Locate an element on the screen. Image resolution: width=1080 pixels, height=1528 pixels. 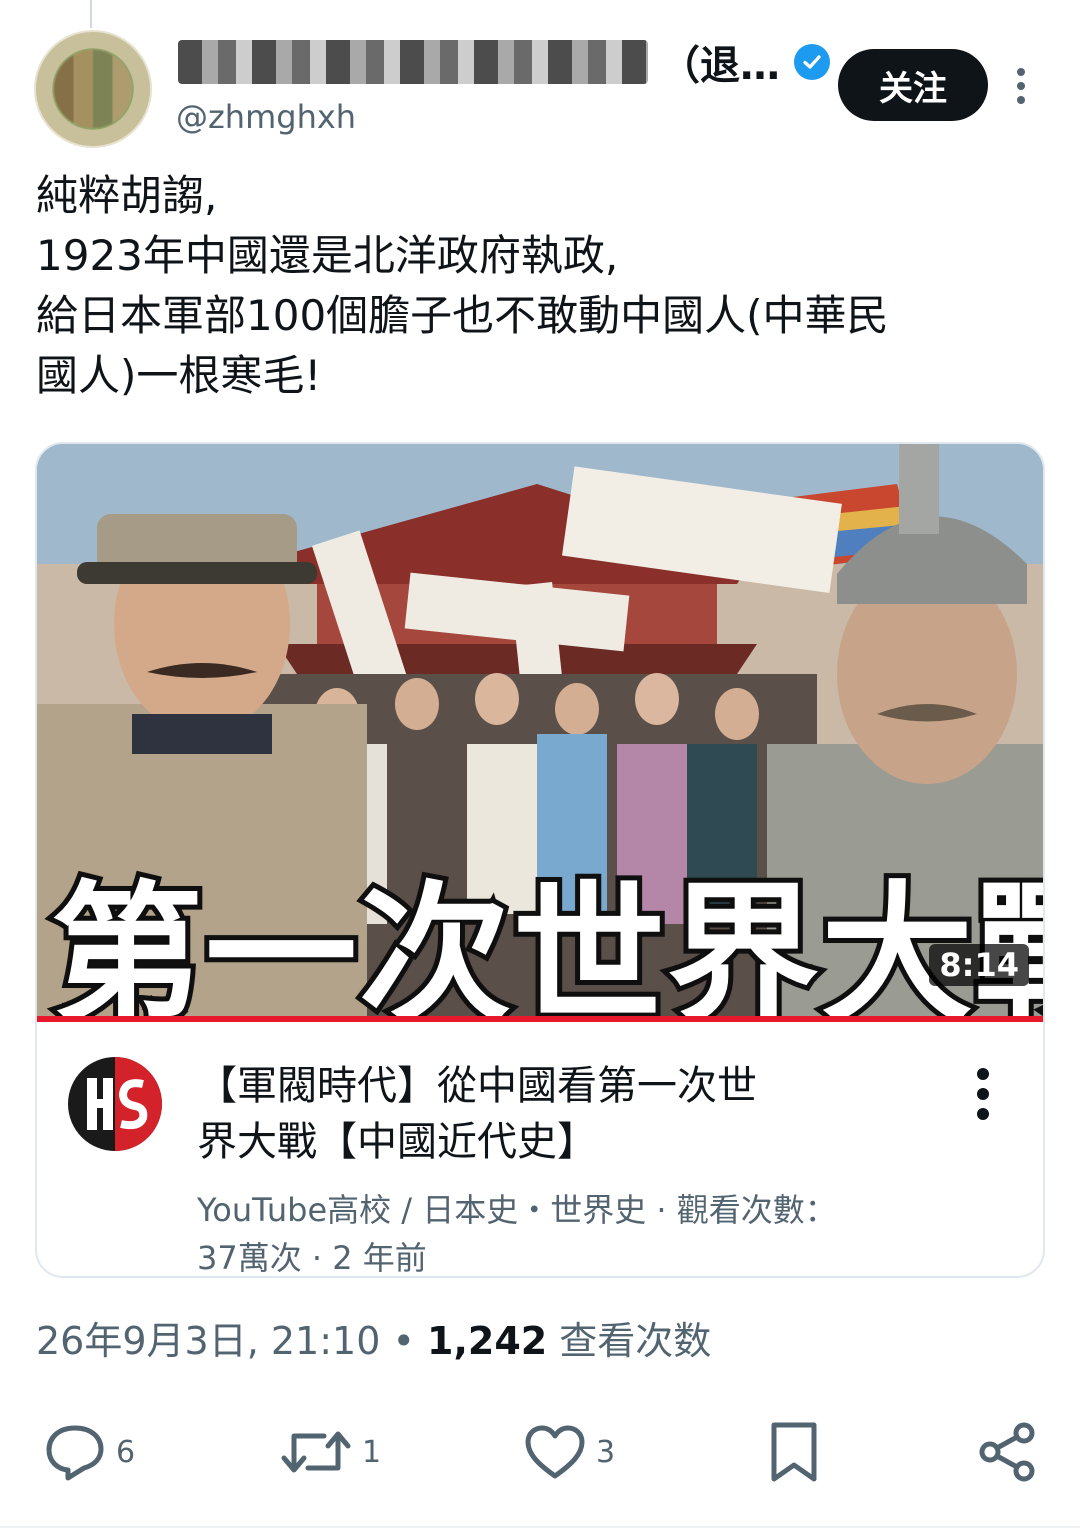
post-datetime: 26年9月3日, 21:10 is located at coordinates (208, 1341).